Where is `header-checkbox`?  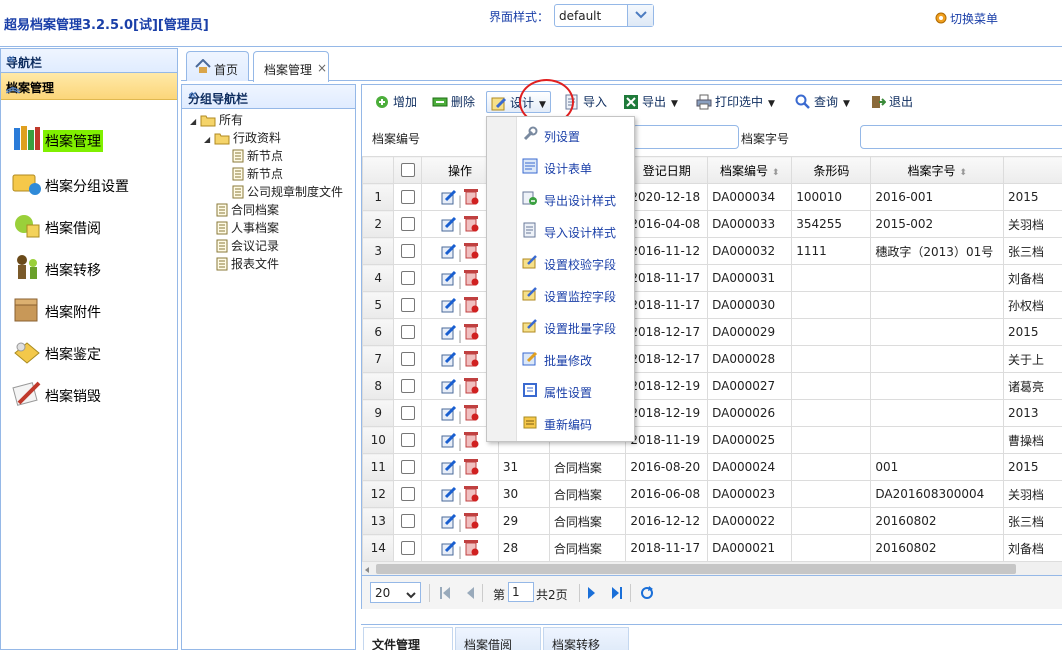 header-checkbox is located at coordinates (408, 170).